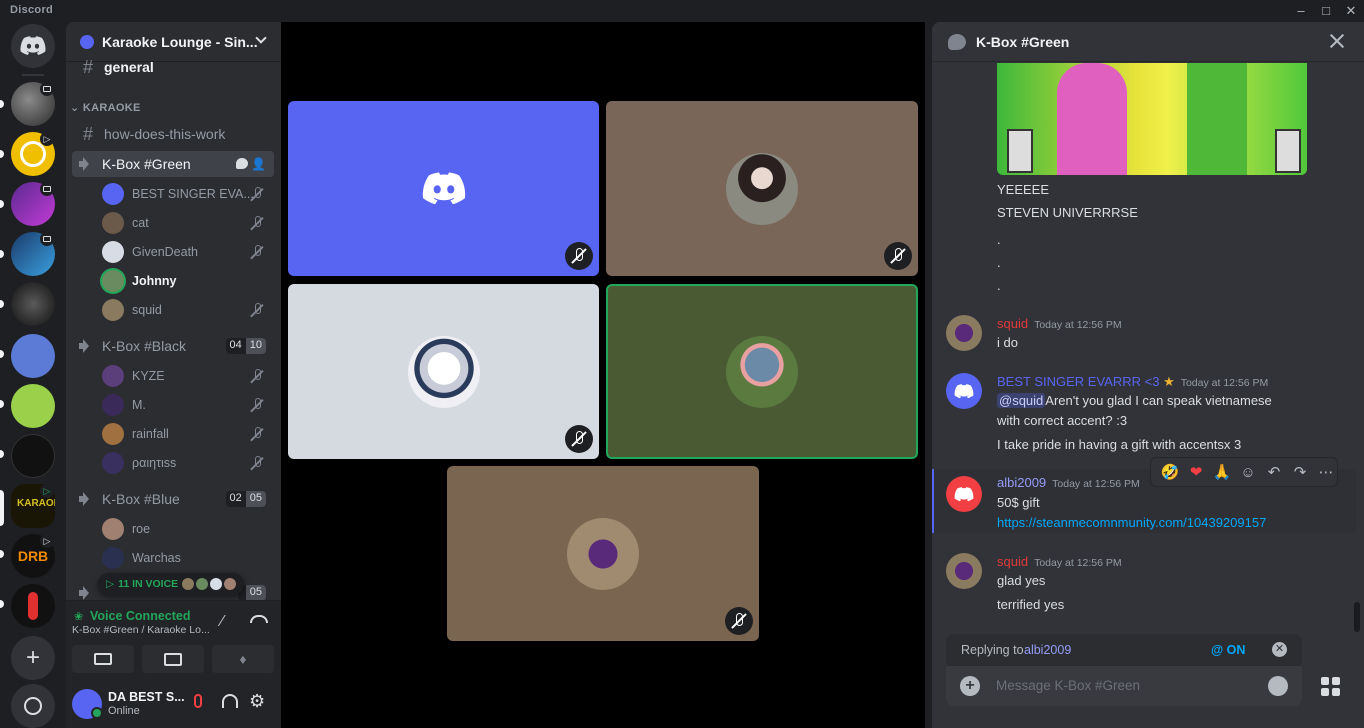 The height and width of the screenshot is (728, 1364). I want to click on add-server-button: +, so click(33, 658).